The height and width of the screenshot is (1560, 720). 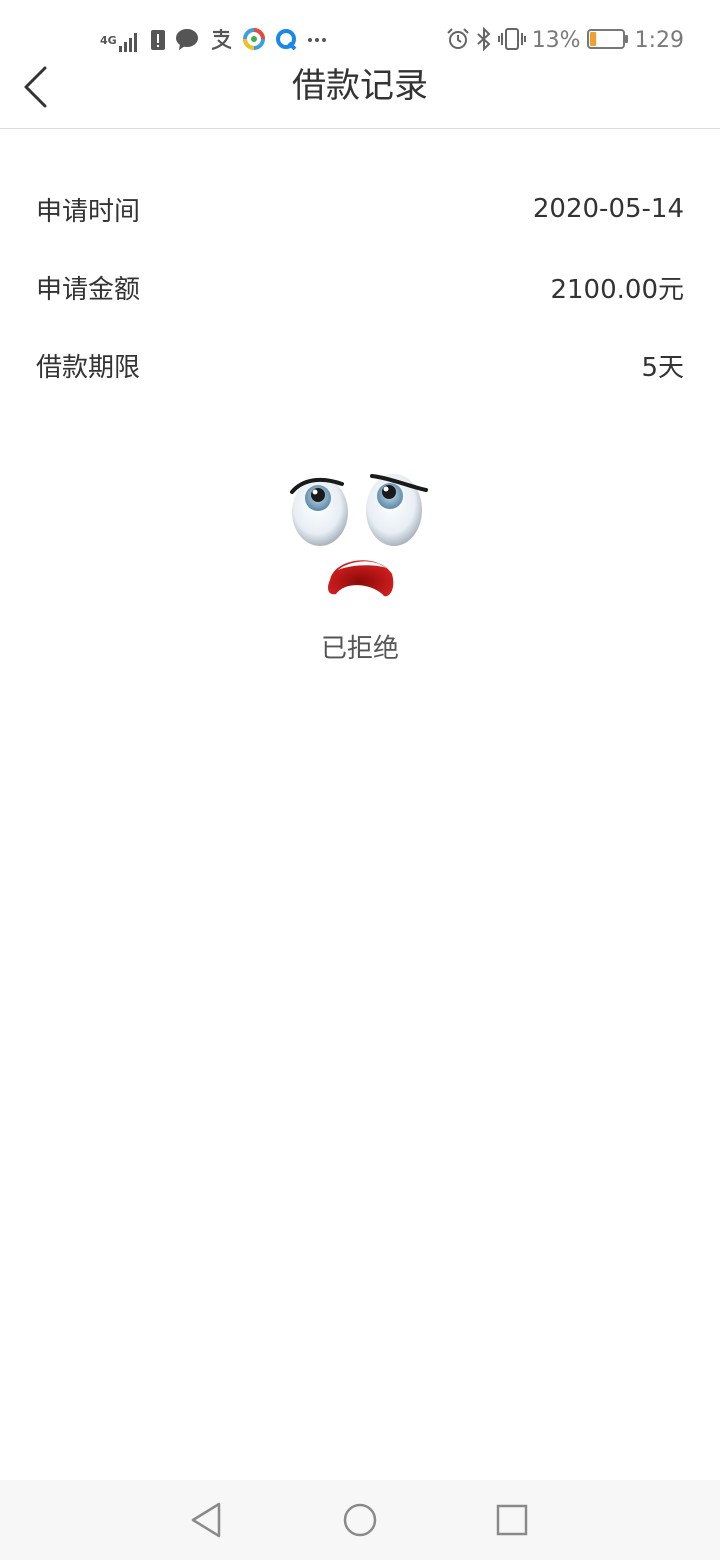 What do you see at coordinates (360, 28) in the screenshot?
I see `status-bar: 4G 13% 1:29` at bounding box center [360, 28].